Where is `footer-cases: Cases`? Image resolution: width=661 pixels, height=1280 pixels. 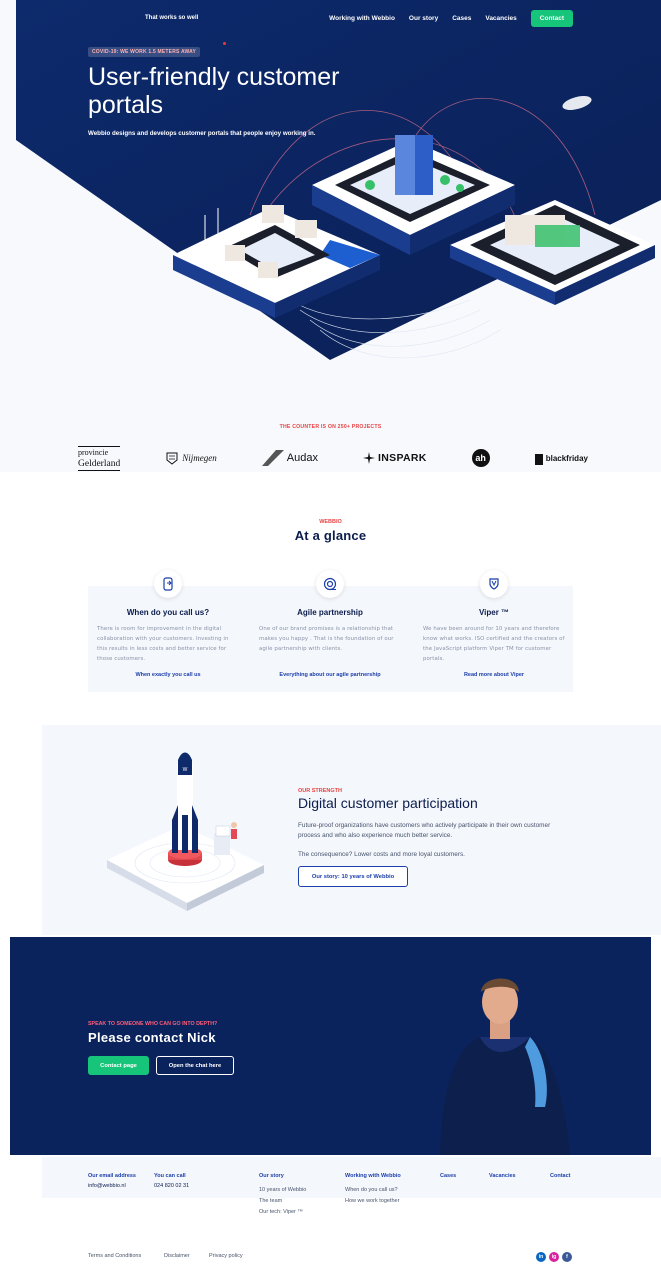
footer-cases: Cases is located at coordinates (448, 1178).